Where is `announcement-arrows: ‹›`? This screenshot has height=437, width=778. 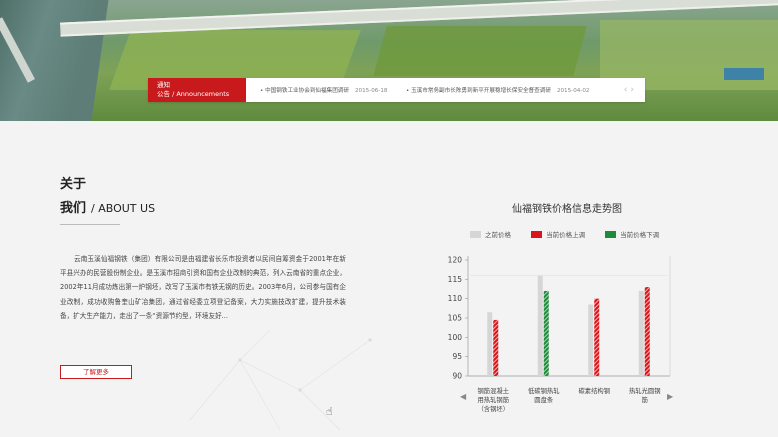 announcement-arrows: ‹› is located at coordinates (630, 90).